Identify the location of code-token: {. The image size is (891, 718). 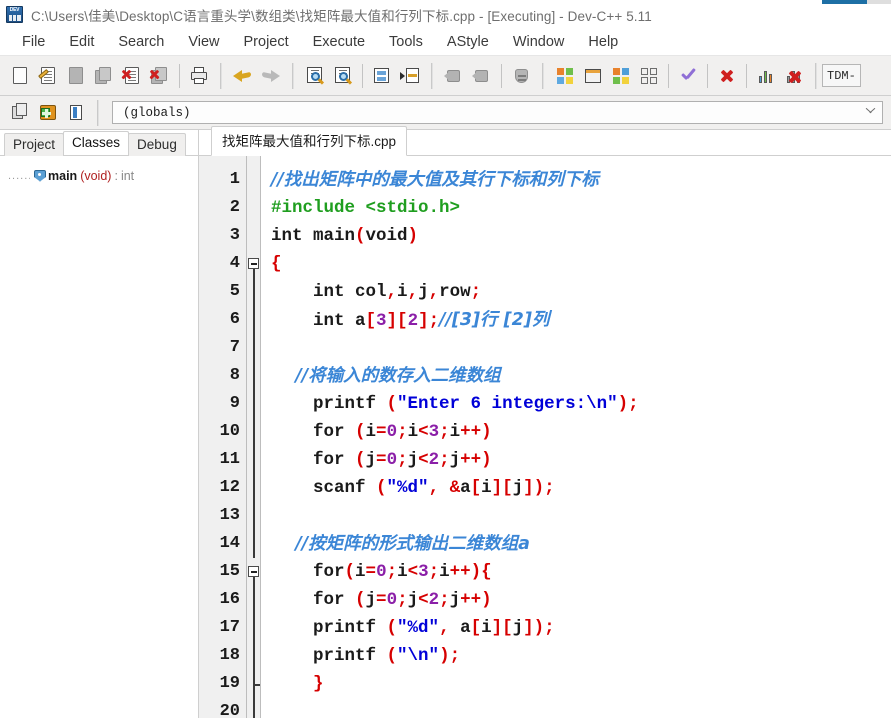
(276, 264).